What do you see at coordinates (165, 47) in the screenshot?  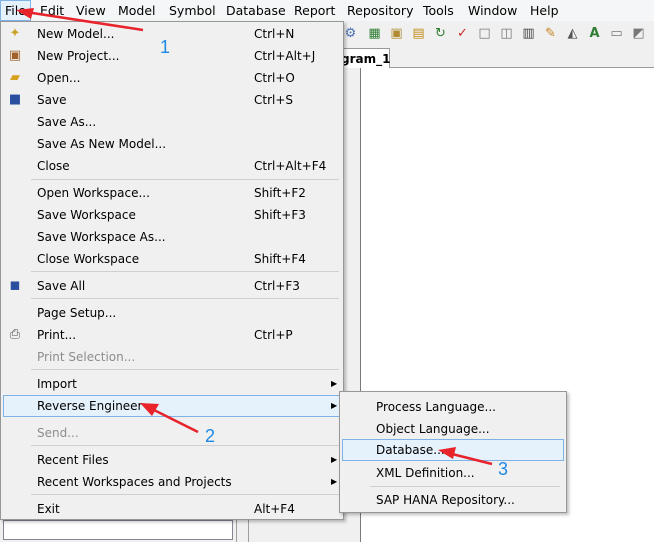 I see `annotation-number-1: 1` at bounding box center [165, 47].